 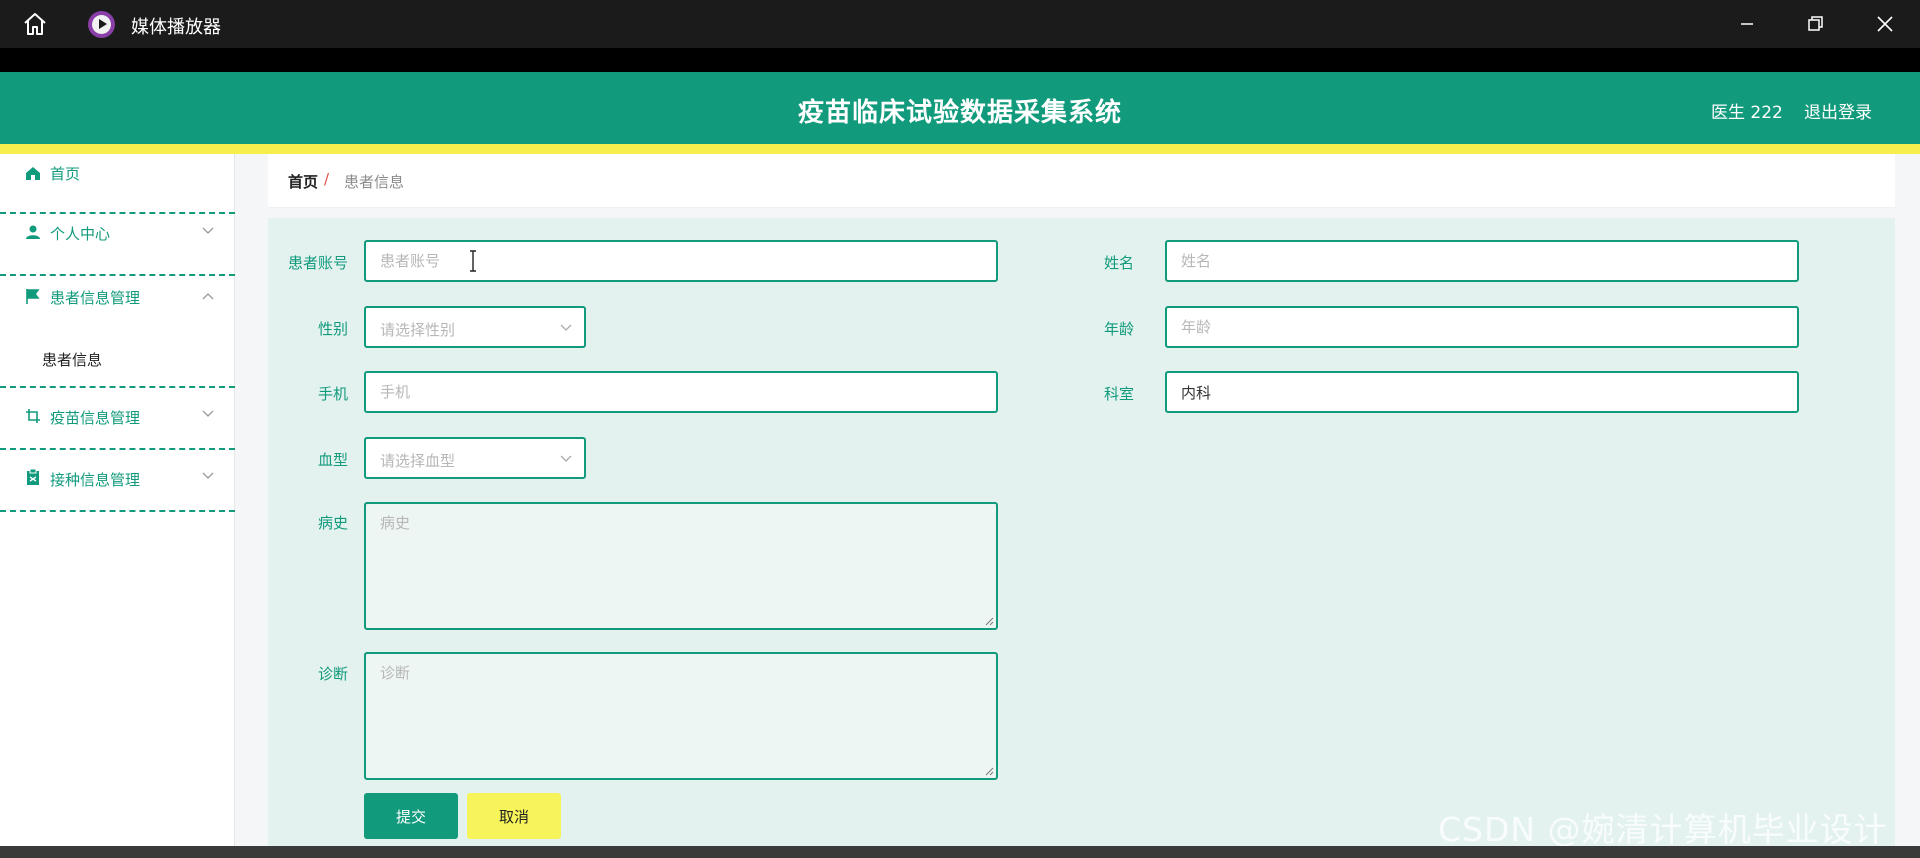 I want to click on phone-input, so click(x=681, y=392).